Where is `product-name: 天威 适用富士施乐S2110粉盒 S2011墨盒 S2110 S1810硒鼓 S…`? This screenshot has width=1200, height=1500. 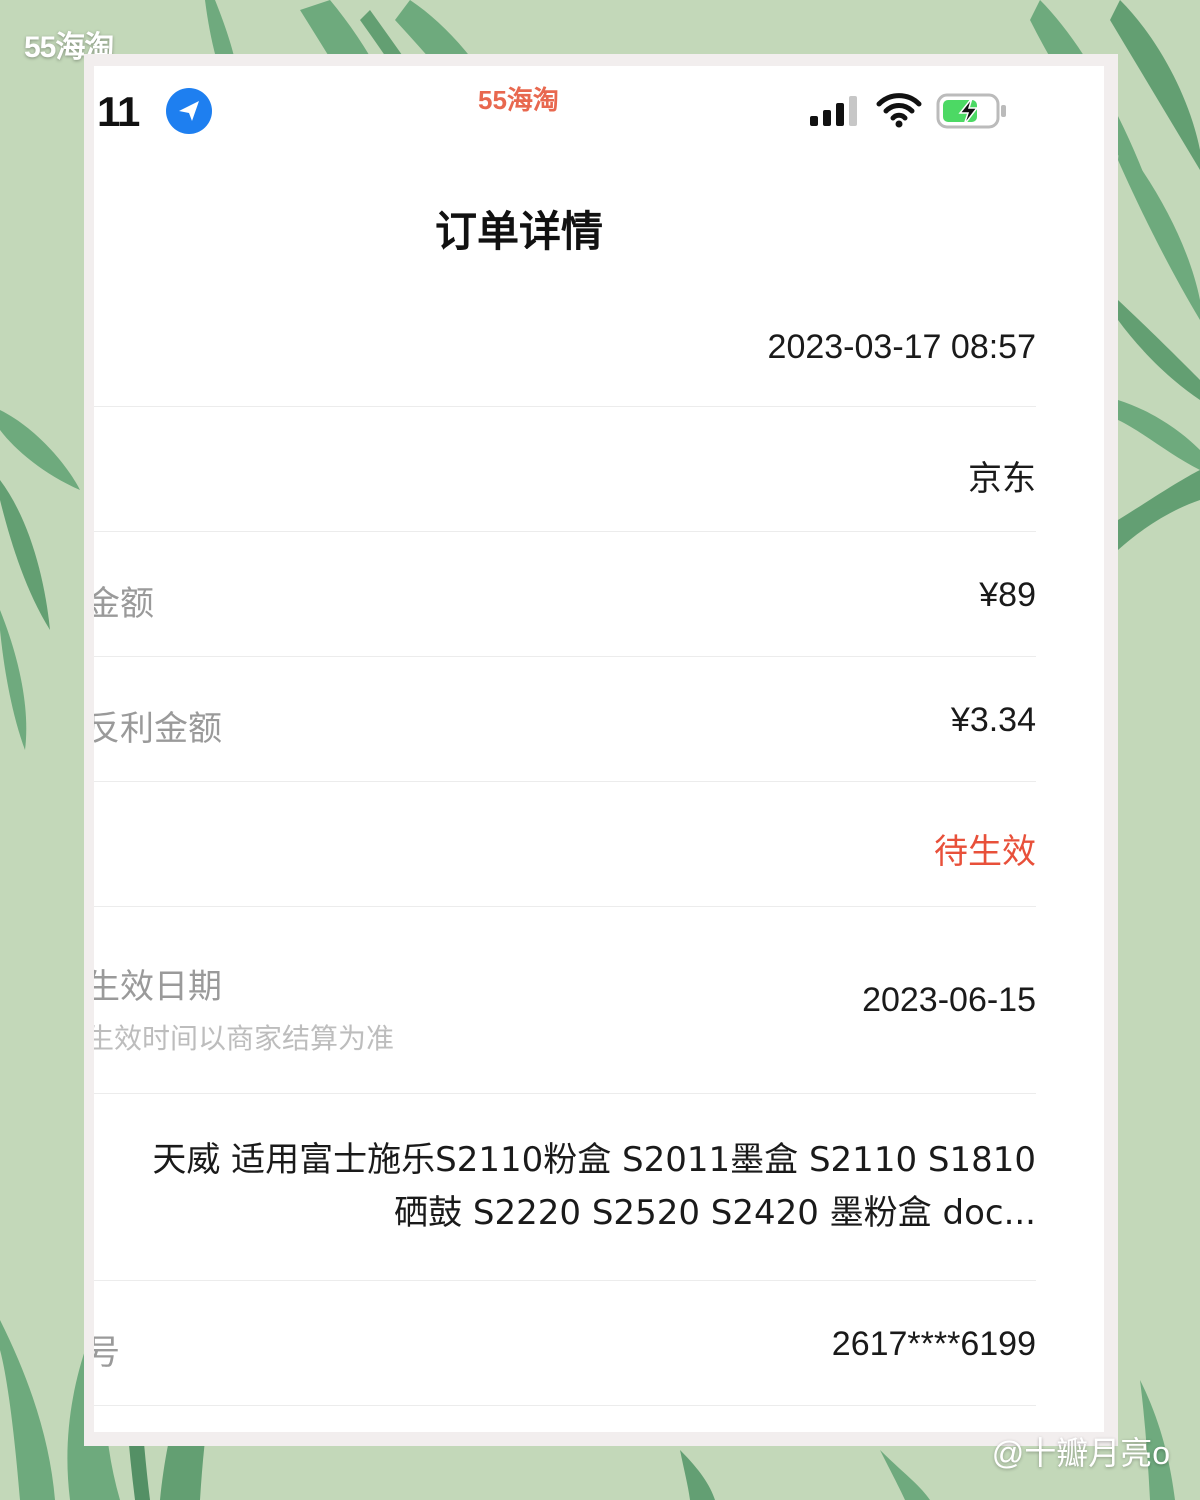
product-name: 天威 适用富士施乐S2110粉盒 S2011墨盒 S2110 S1810硒鼓 S… is located at coordinates (594, 1186).